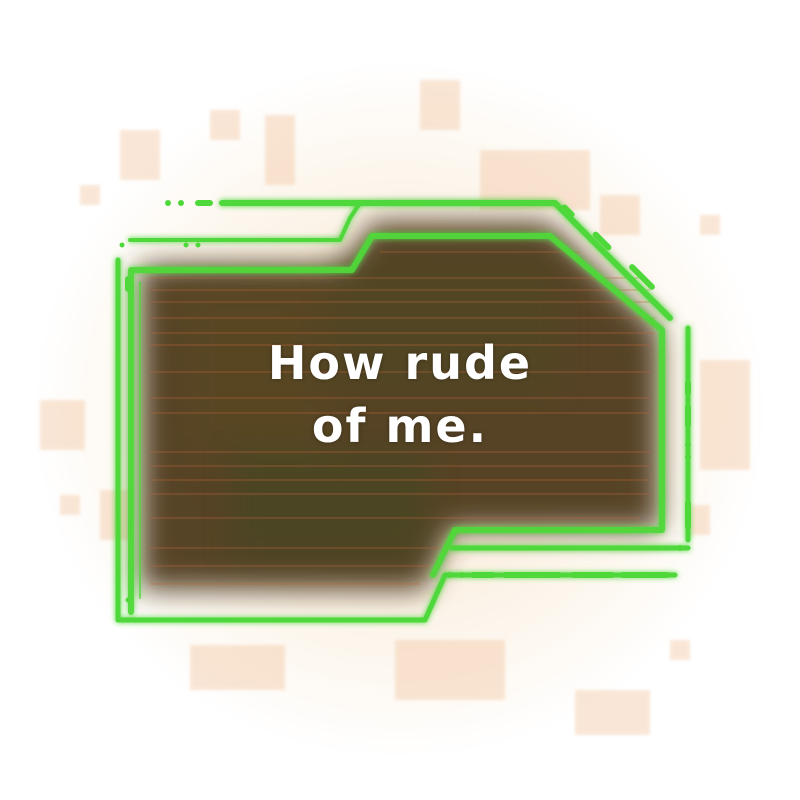 This screenshot has height=800, width=800. Describe the element at coordinates (400, 426) in the screenshot. I see `dialog-line-2: of me.` at that location.